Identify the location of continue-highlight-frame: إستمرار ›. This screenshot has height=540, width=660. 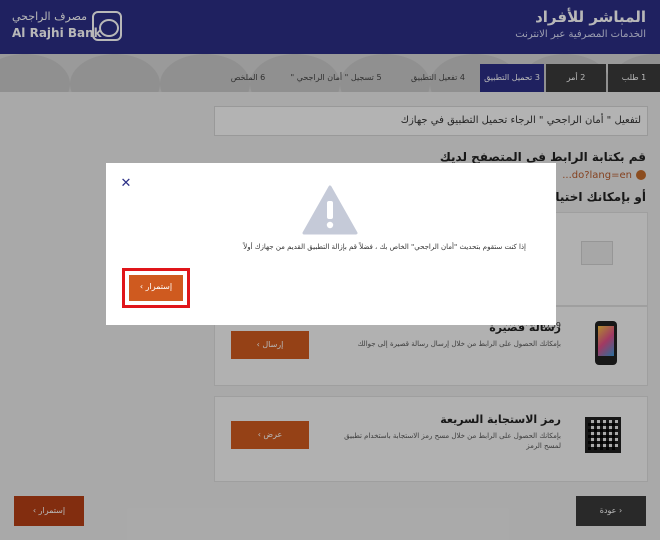
(156, 288).